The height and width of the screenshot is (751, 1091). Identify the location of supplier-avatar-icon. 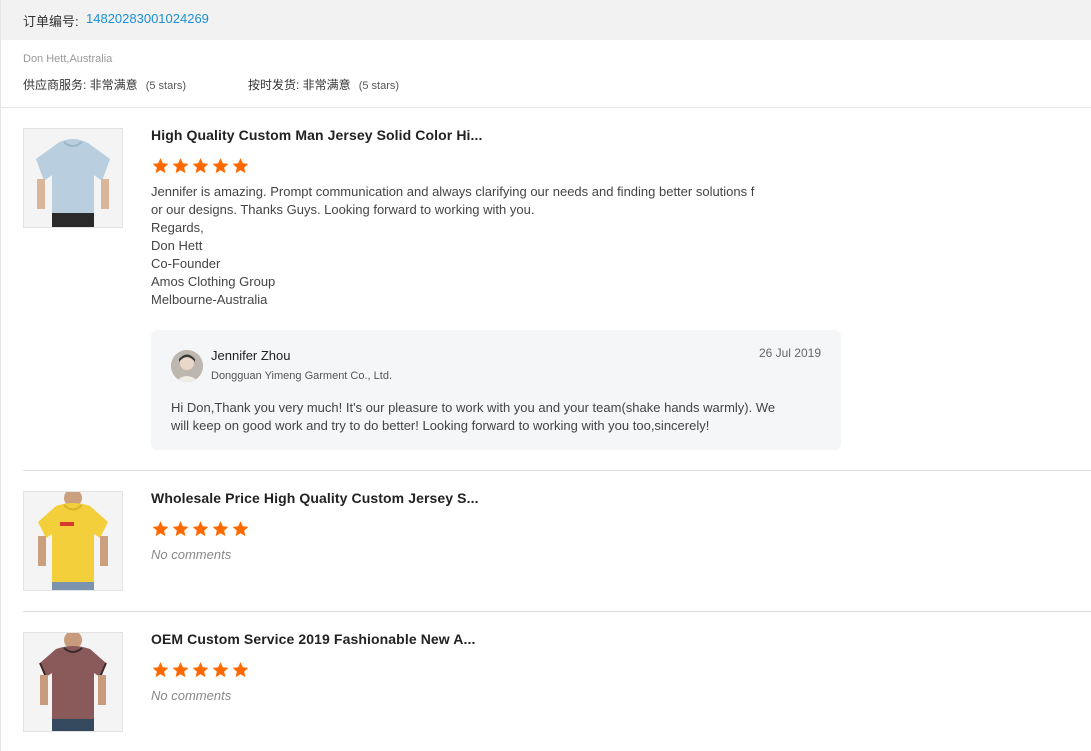
(187, 366).